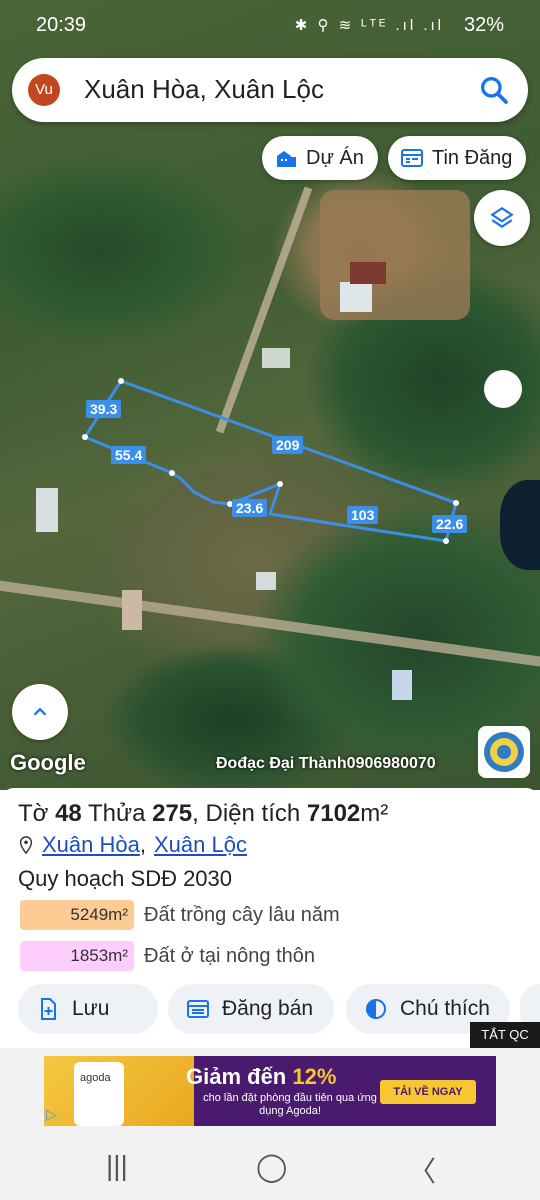 The image size is (540, 1200). I want to click on save-button: Lưu, so click(88, 1009).